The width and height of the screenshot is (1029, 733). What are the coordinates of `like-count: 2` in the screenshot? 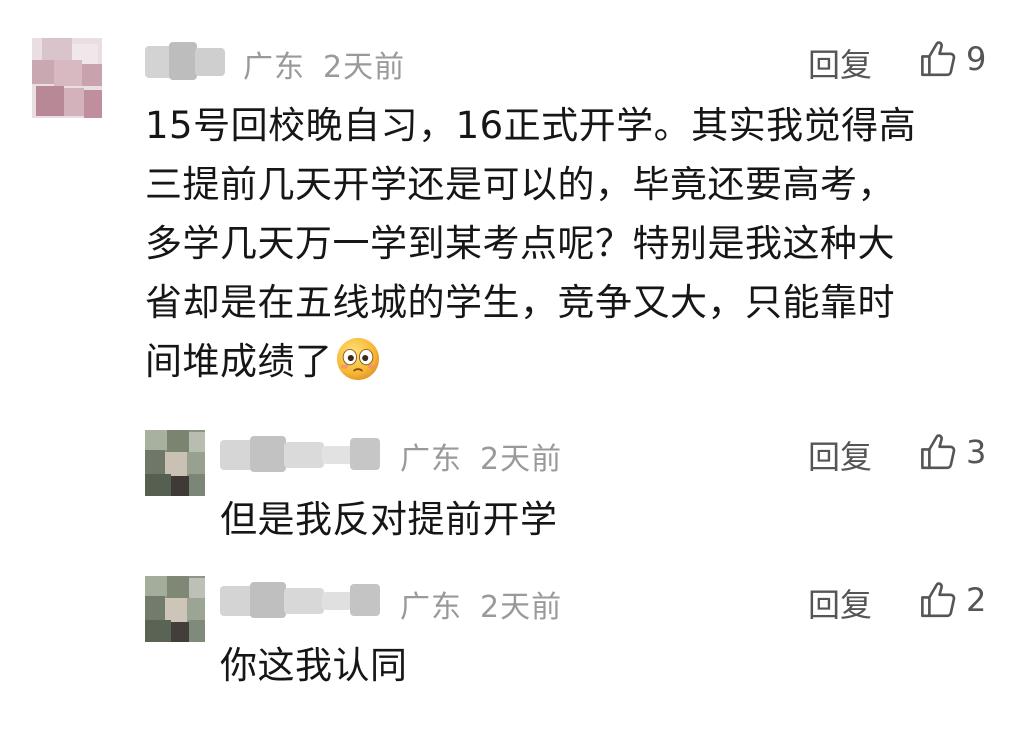 It's located at (976, 600).